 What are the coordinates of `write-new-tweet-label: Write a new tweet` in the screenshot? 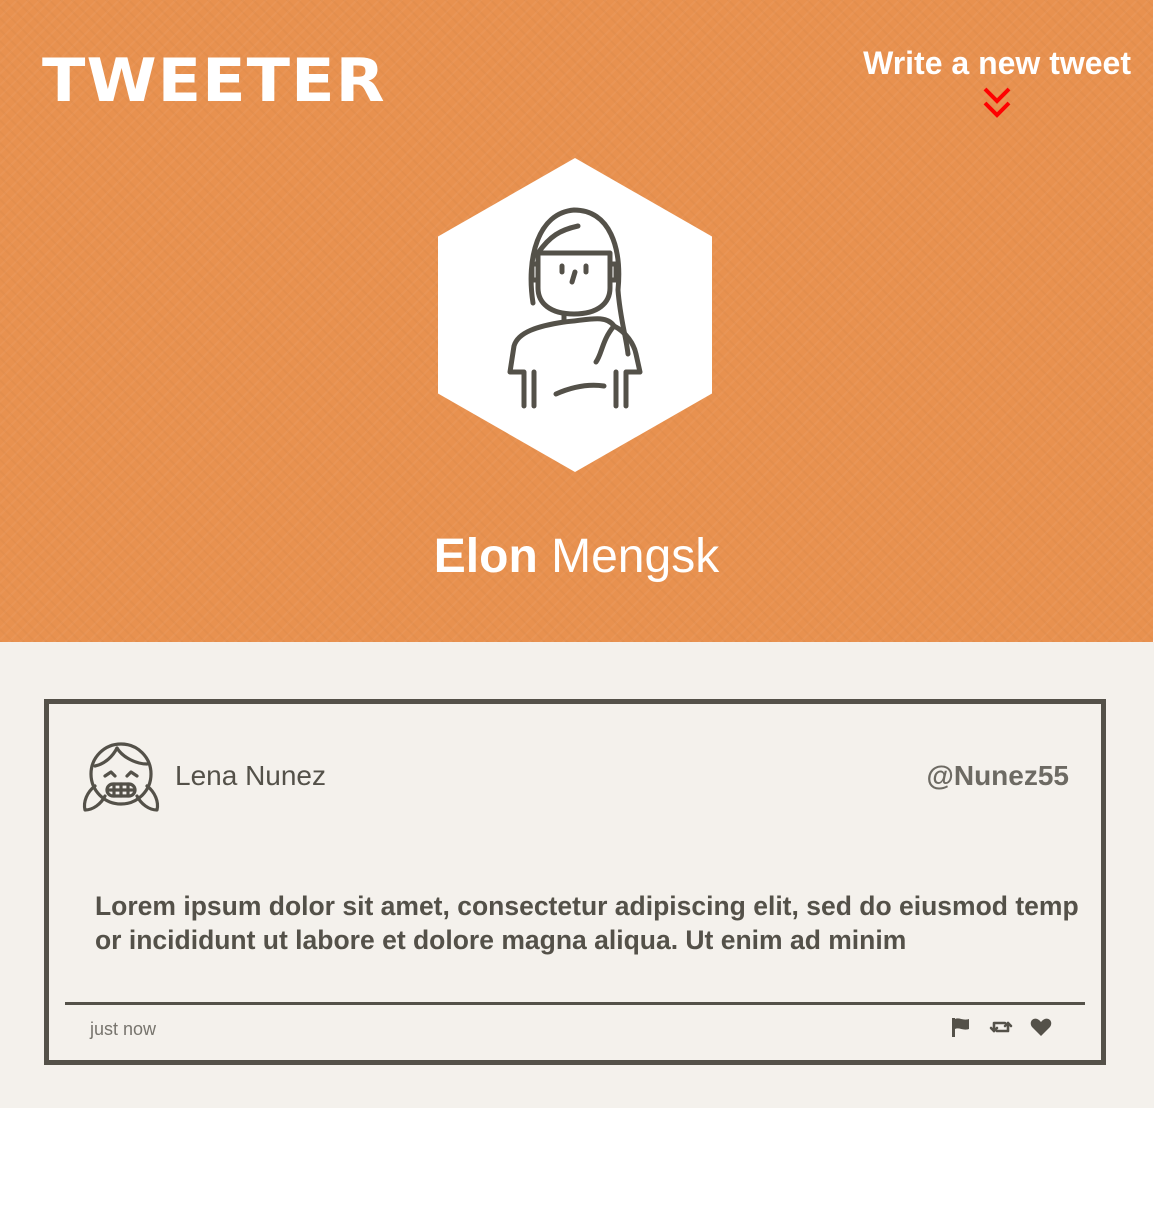 It's located at (997, 63).